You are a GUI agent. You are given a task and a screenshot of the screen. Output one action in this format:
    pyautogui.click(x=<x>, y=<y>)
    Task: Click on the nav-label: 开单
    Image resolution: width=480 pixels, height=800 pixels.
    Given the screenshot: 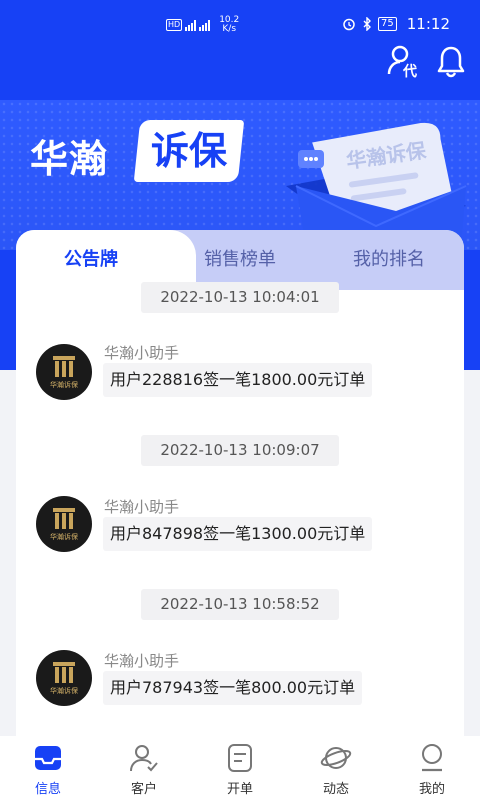 What is the action you would take?
    pyautogui.click(x=239, y=789)
    